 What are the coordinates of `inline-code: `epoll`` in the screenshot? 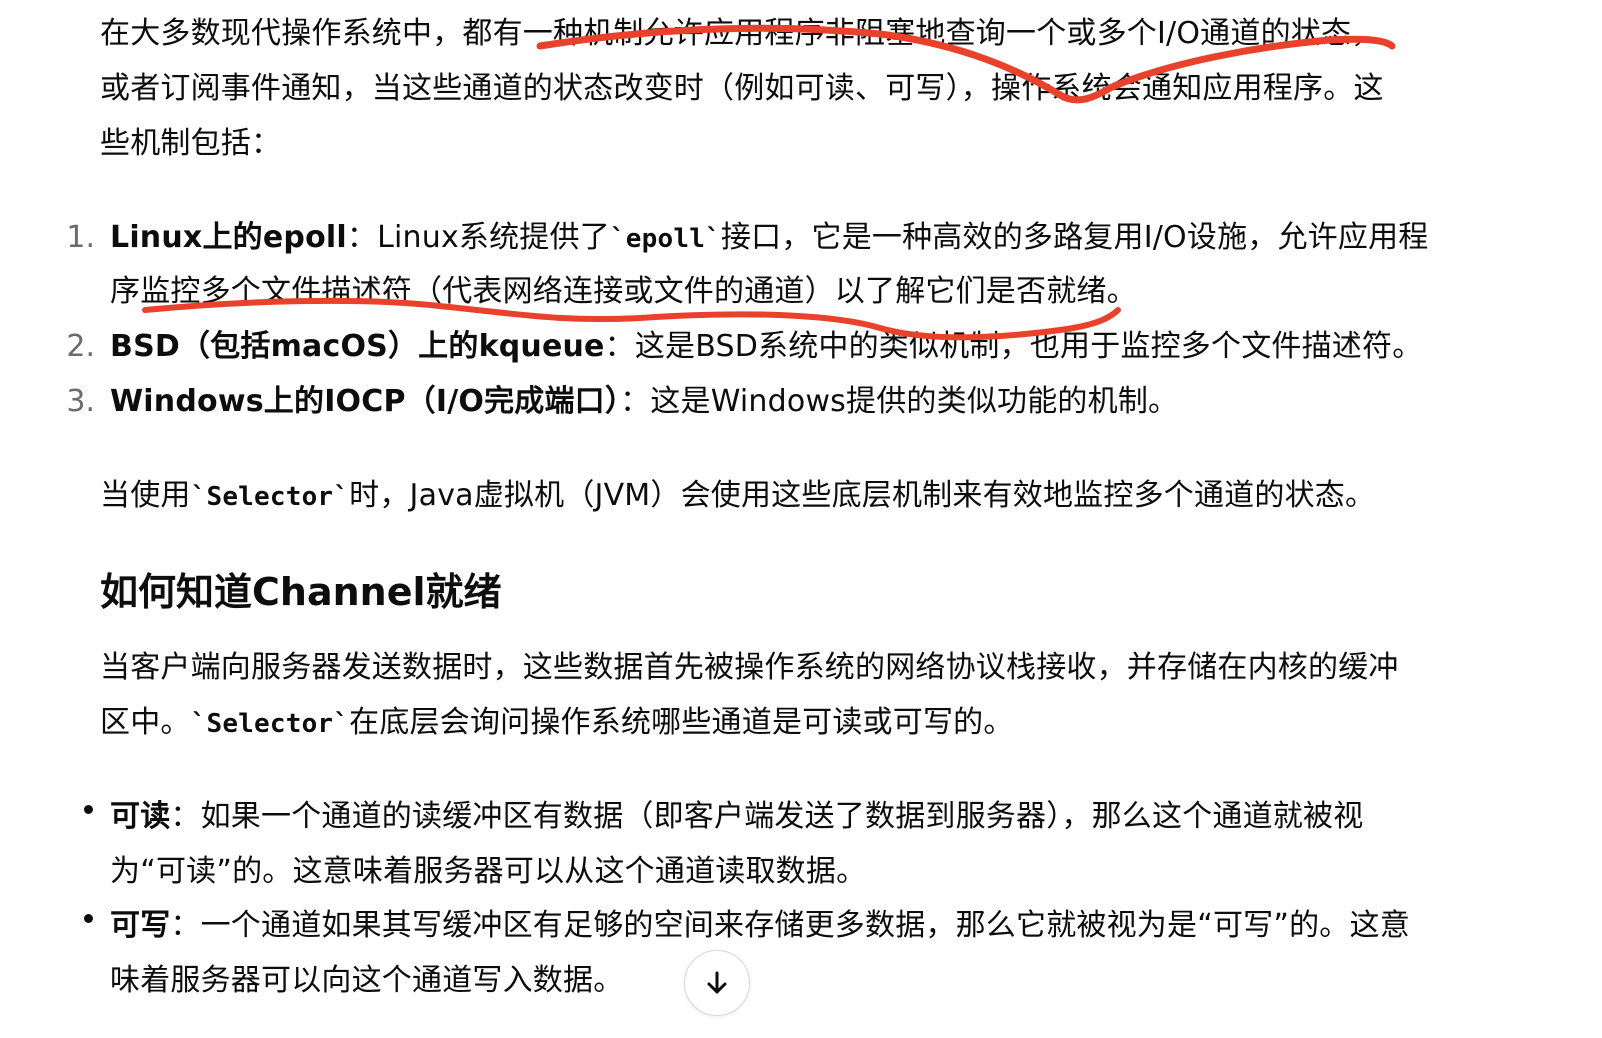 It's located at (665, 239).